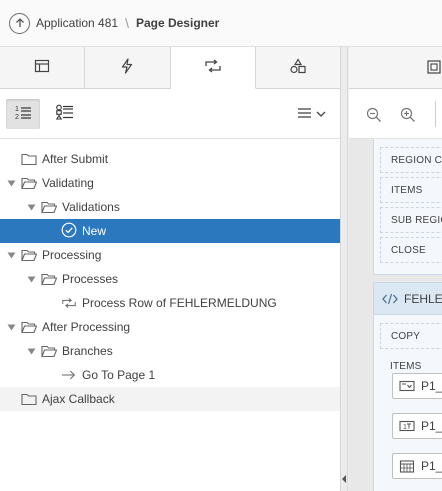 This screenshot has height=491, width=442. I want to click on hamburger-icon, so click(305, 114).